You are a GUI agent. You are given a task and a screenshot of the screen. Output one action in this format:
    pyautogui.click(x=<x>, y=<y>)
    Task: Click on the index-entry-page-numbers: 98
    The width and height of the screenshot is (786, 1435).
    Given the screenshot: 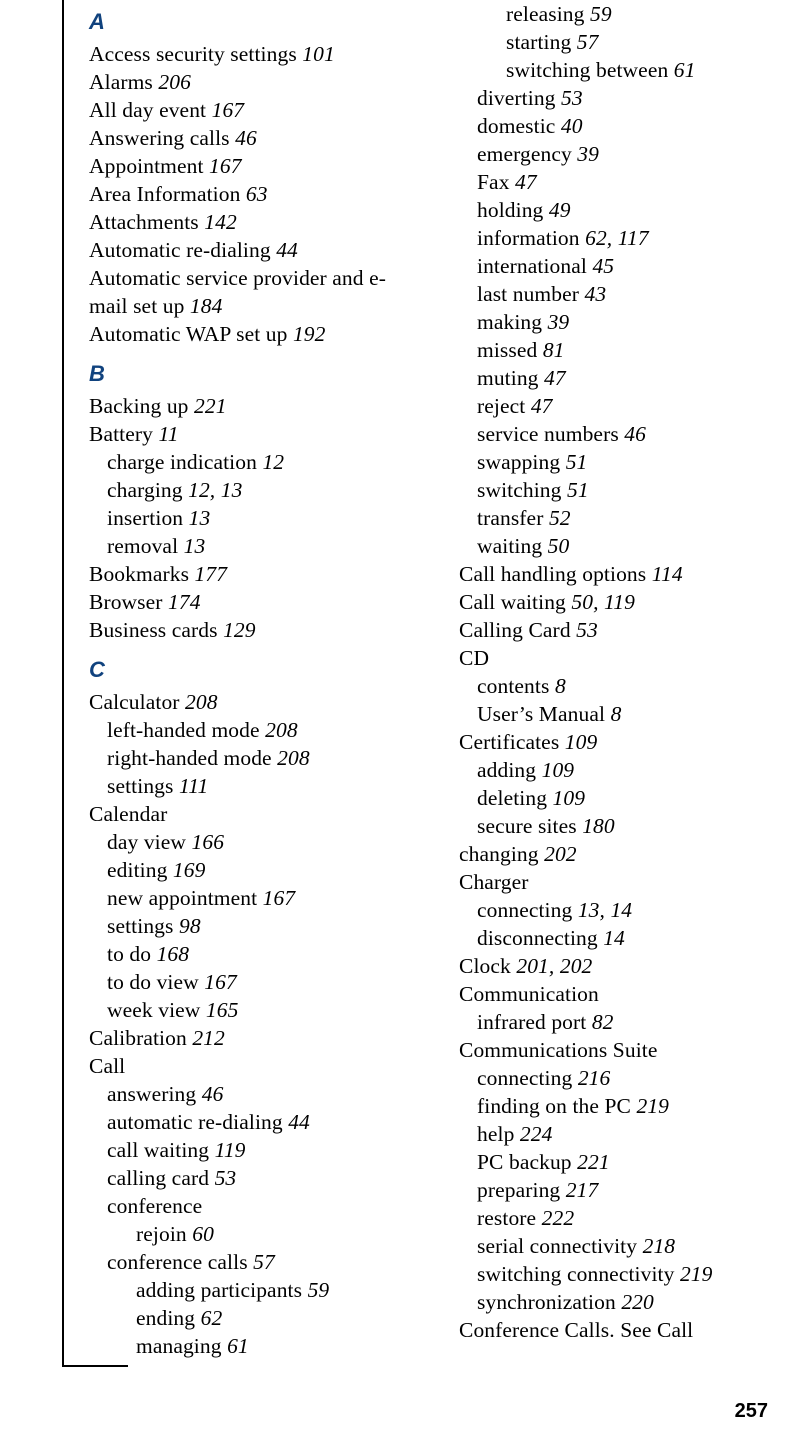 What is the action you would take?
    pyautogui.click(x=189, y=926)
    